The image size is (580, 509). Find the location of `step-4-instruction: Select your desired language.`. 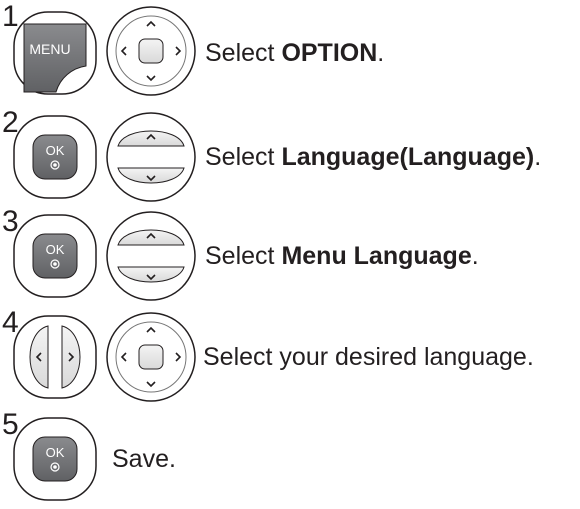

step-4-instruction: Select your desired language. is located at coordinates (368, 357).